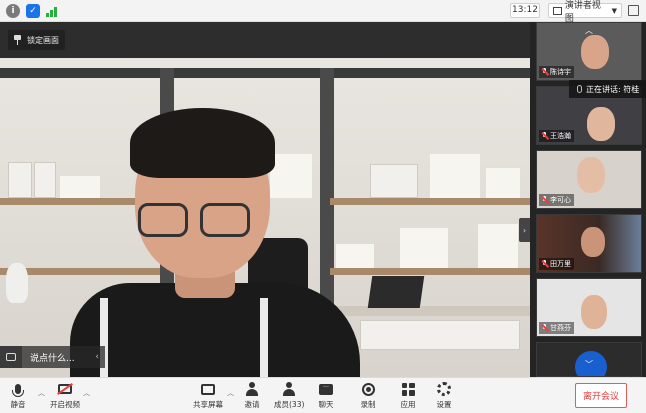 This screenshot has height=413, width=646. I want to click on invite-button: 邀请, so click(252, 395).